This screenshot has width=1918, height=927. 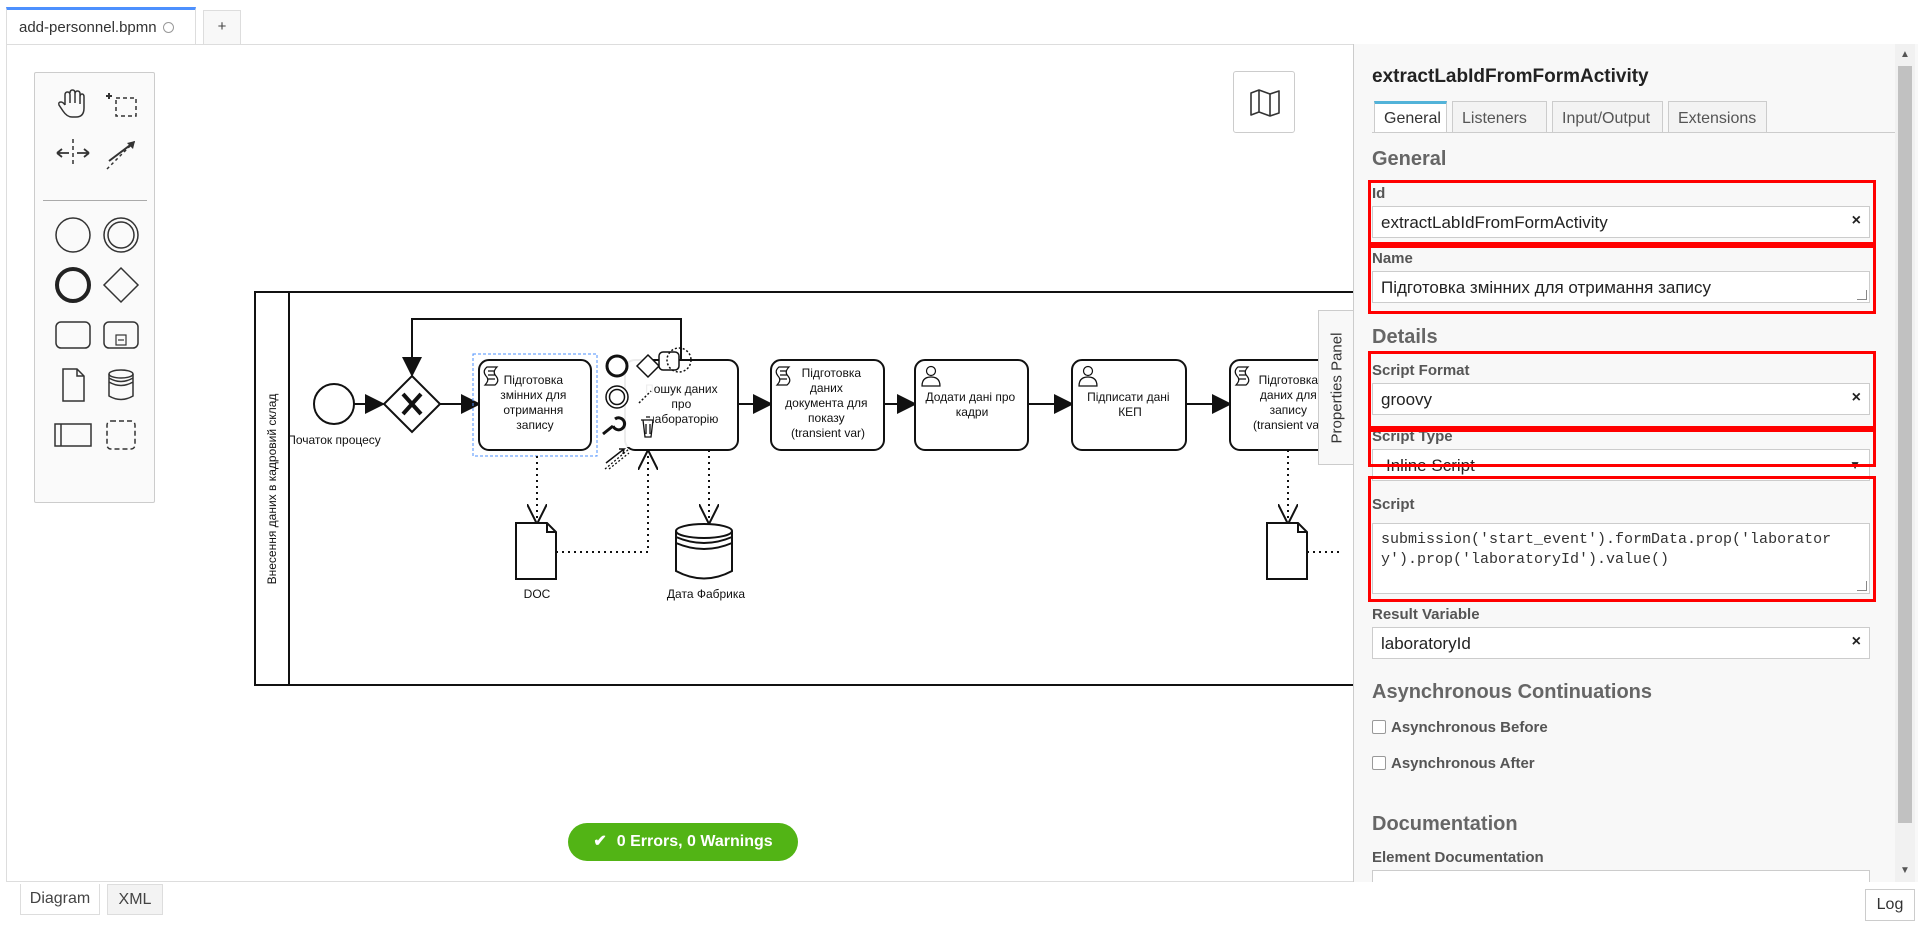 I want to click on add-tab-button: +, so click(x=222, y=27).